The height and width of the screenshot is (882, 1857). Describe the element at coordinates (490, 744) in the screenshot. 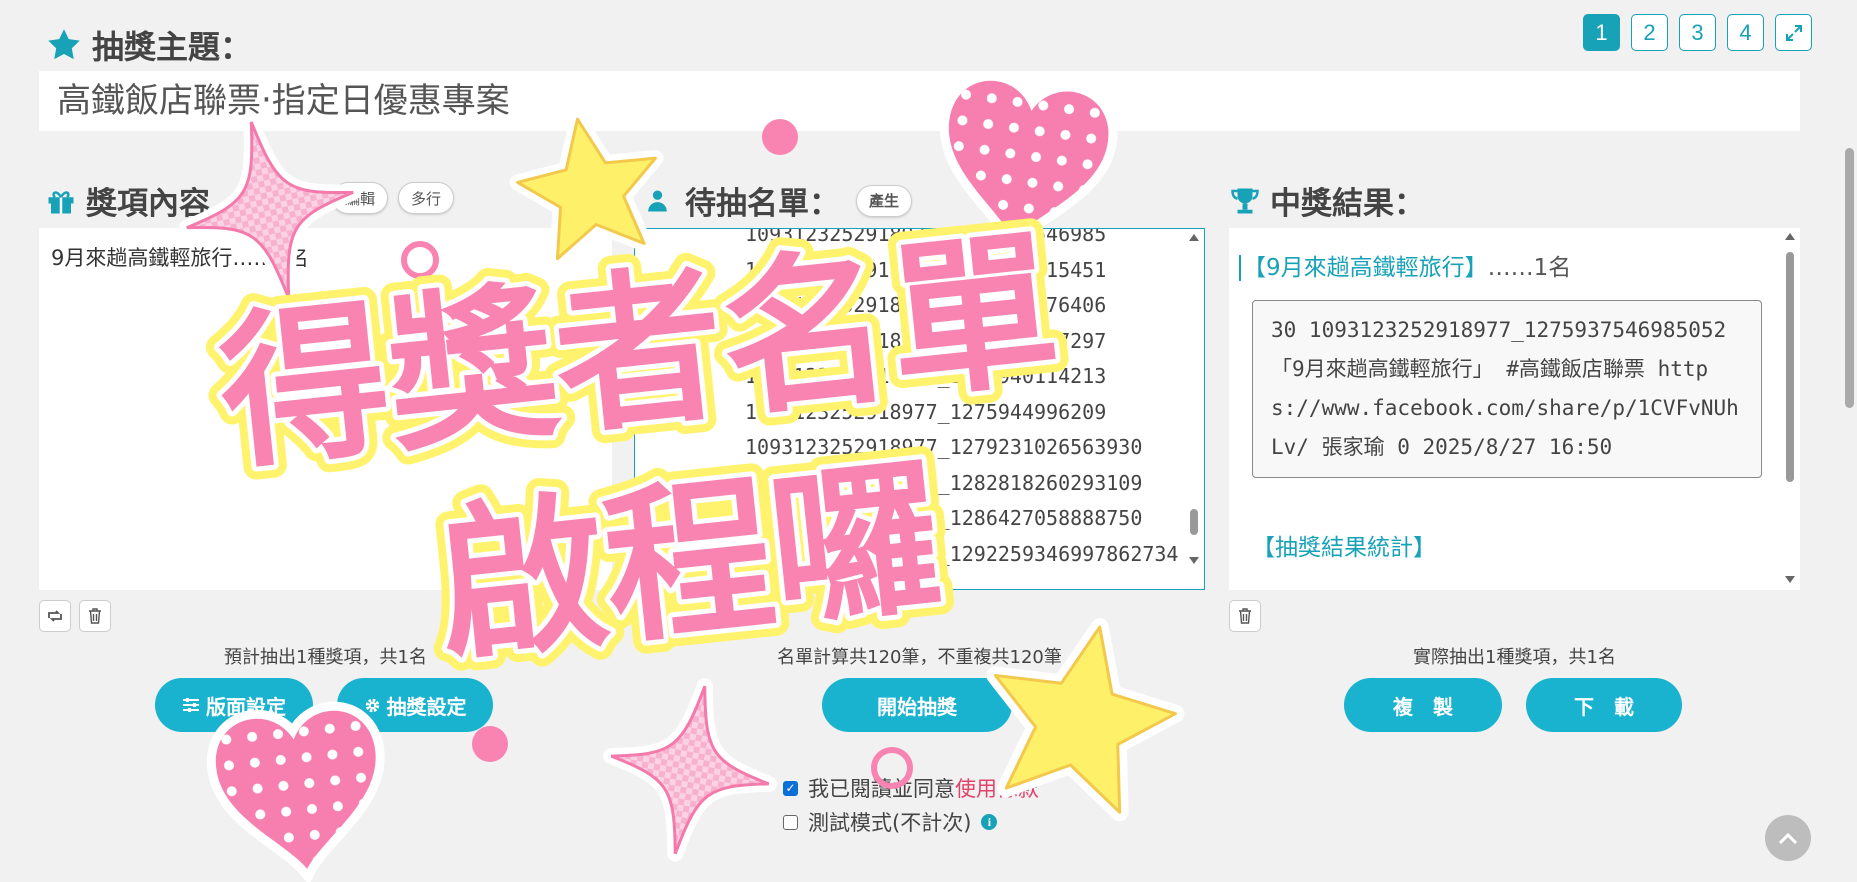

I see `dot-sticker` at that location.